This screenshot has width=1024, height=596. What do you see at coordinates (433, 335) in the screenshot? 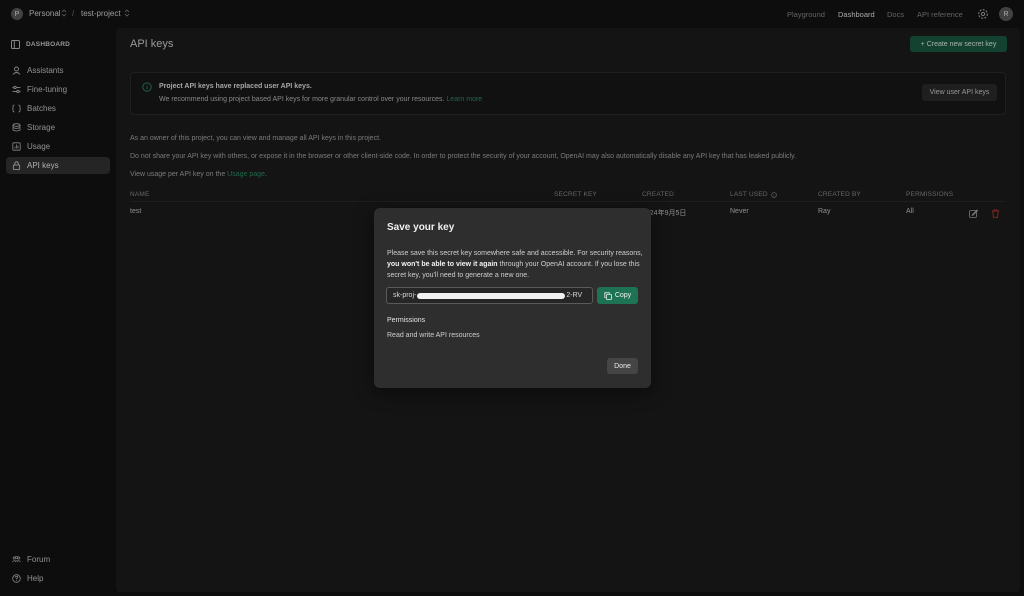
I see `permissions-value: Read and write API resources` at bounding box center [433, 335].